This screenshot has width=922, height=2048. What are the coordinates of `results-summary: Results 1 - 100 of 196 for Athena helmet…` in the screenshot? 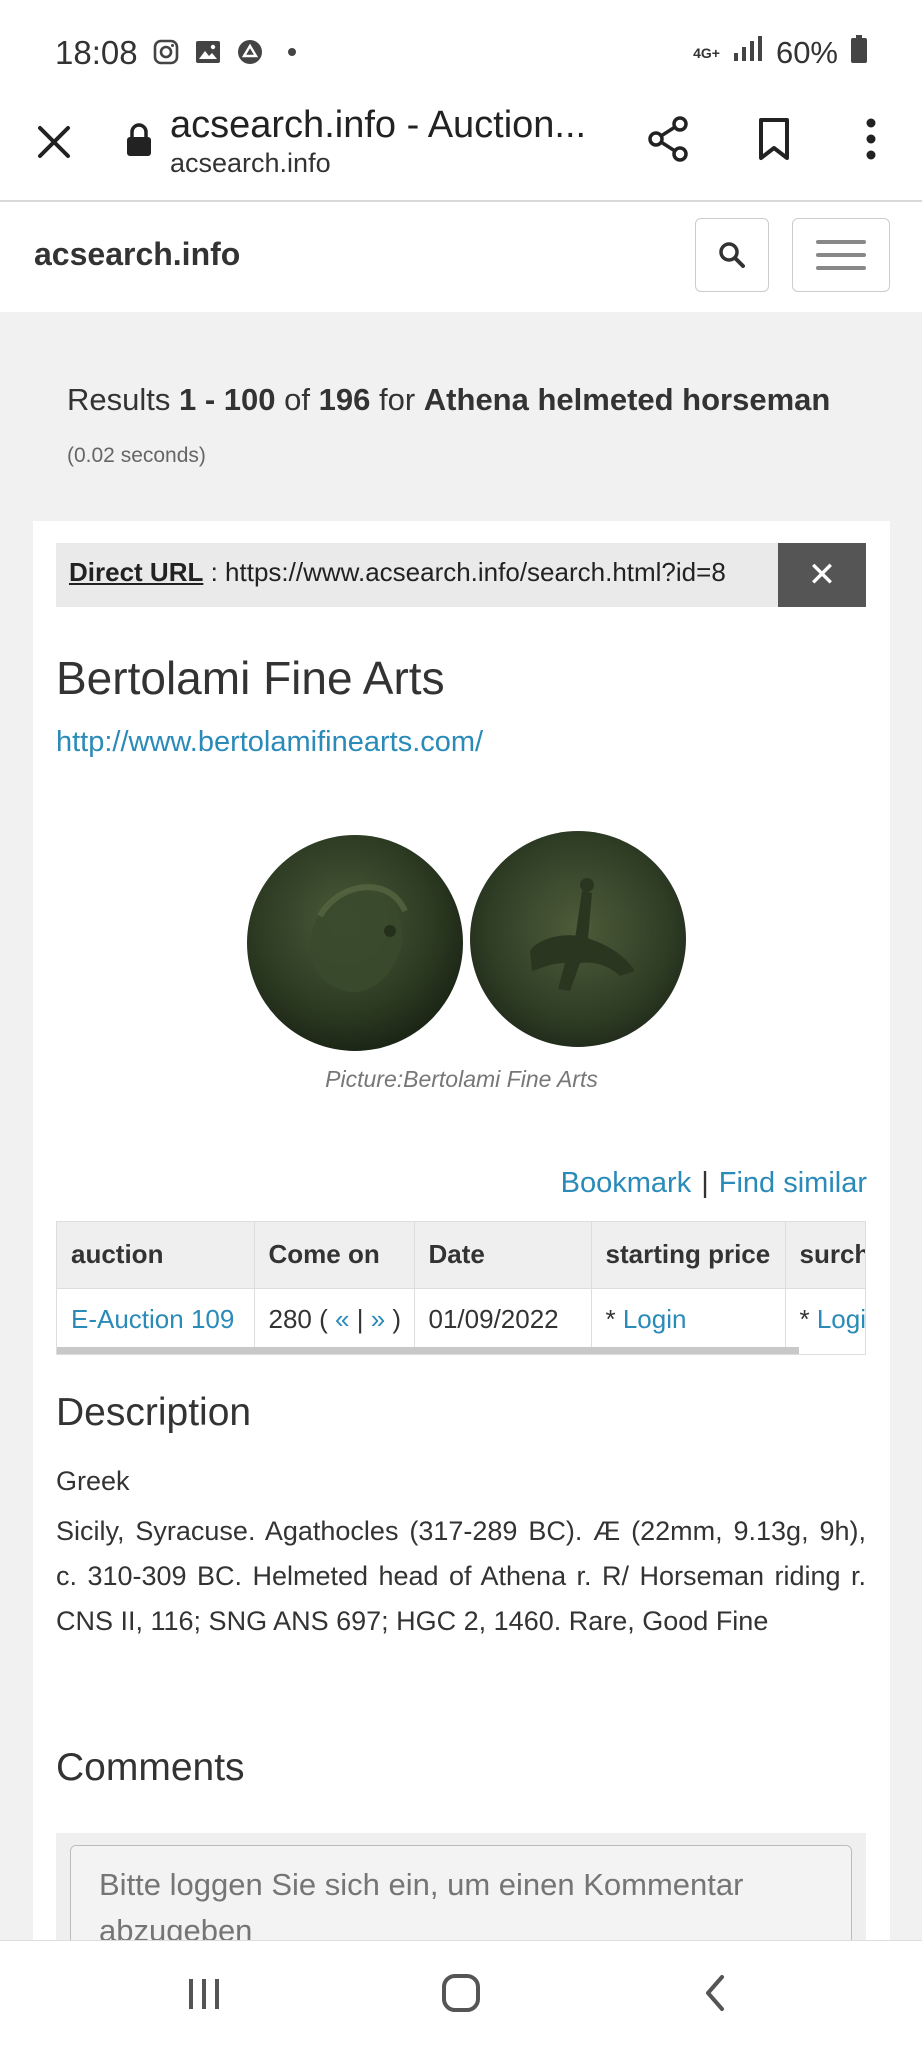 It's located at (448, 400).